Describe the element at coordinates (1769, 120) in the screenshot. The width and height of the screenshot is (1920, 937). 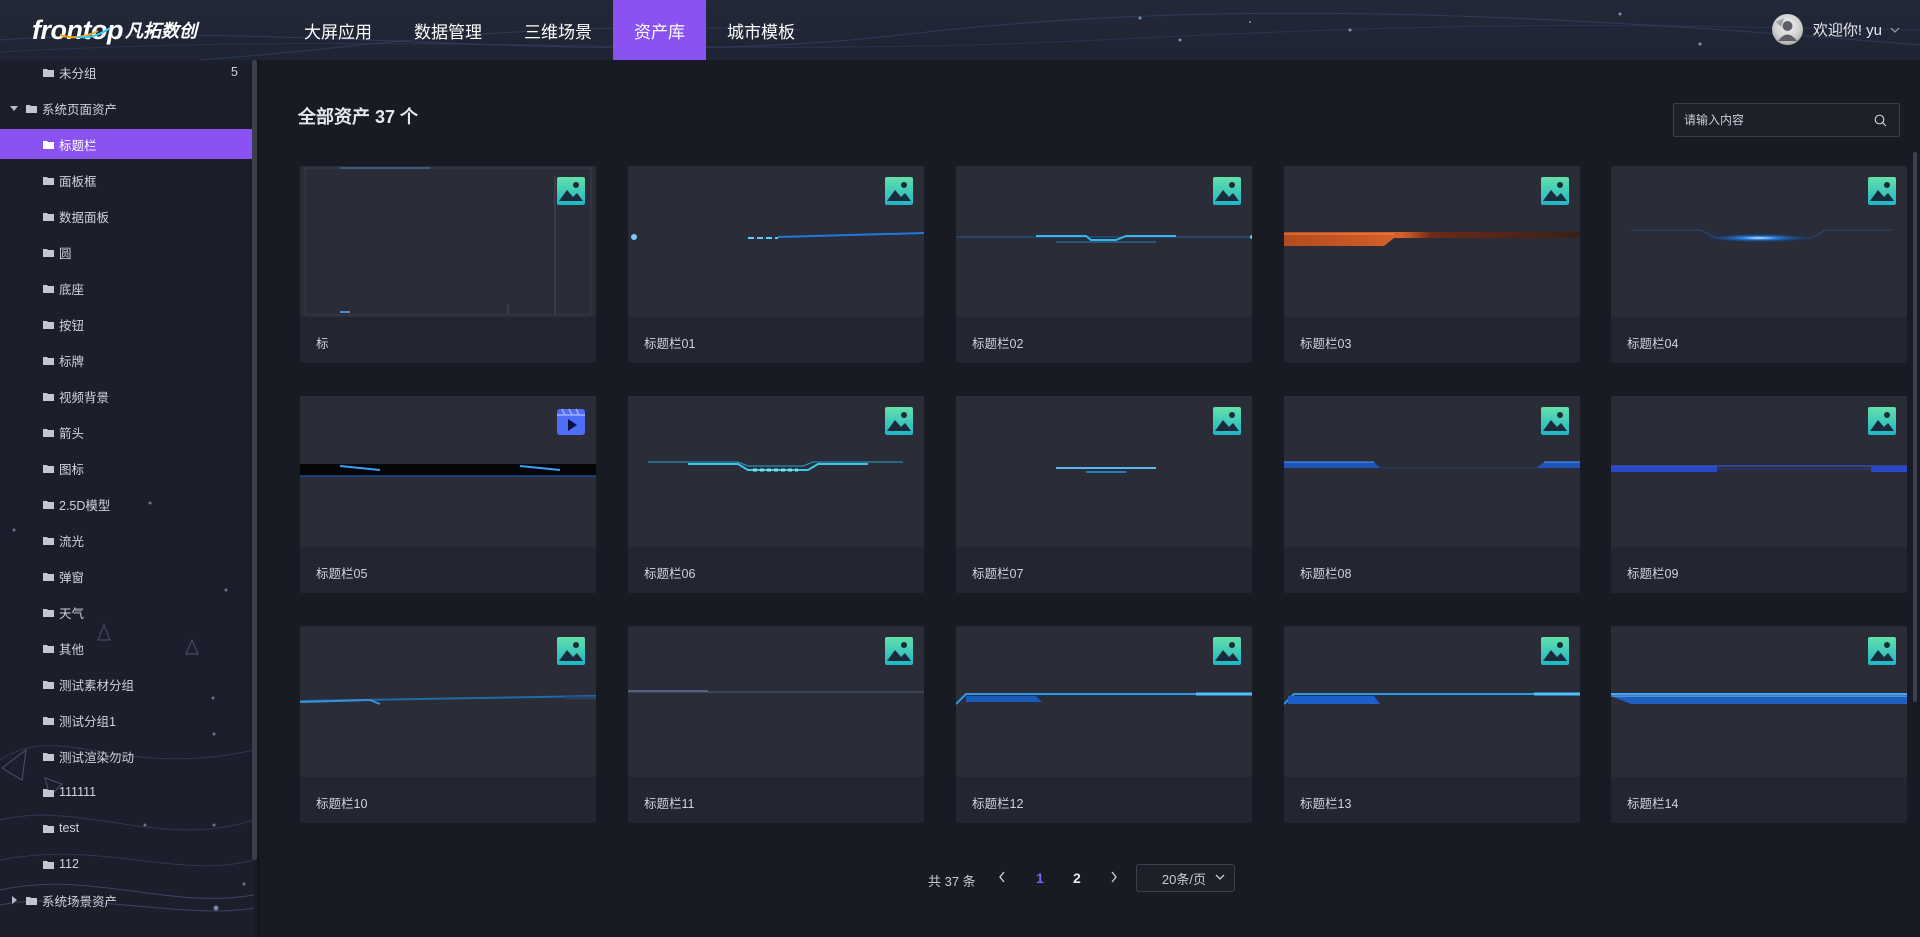
I see `search-input` at that location.